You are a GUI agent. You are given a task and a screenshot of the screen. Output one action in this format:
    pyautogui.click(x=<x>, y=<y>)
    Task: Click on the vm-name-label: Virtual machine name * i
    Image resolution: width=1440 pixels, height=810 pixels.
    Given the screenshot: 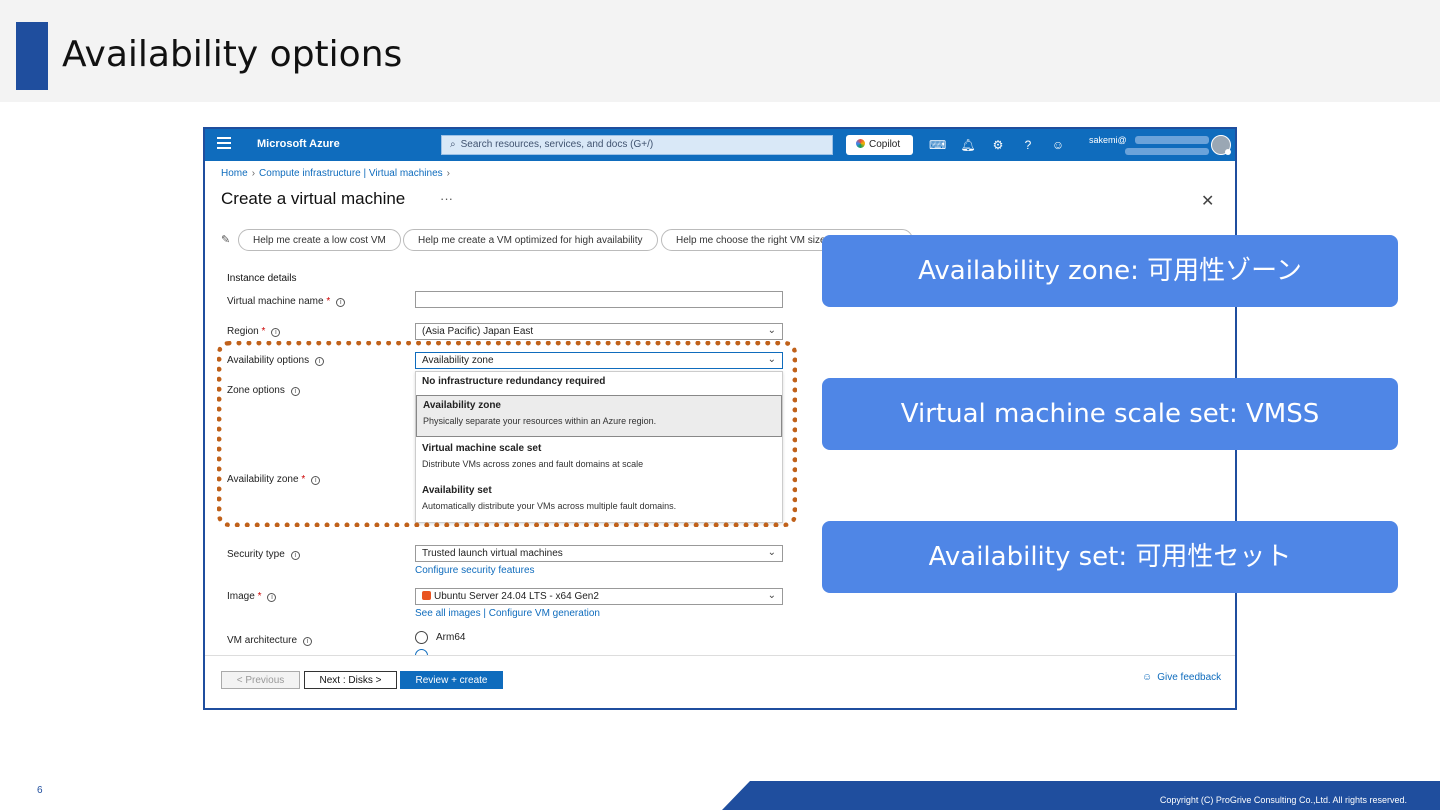 What is the action you would take?
    pyautogui.click(x=286, y=301)
    